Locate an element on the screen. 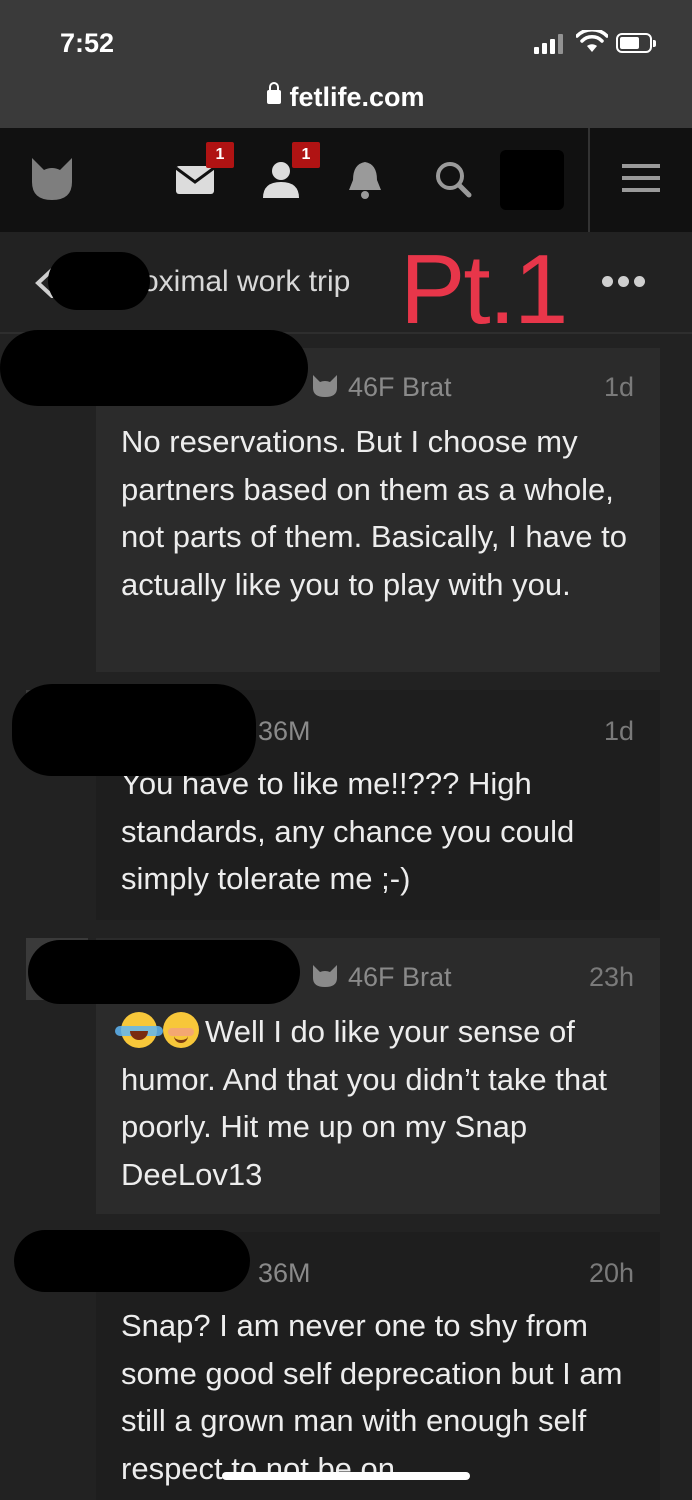 The image size is (692, 1500). bell-icon is located at coordinates (365, 180).